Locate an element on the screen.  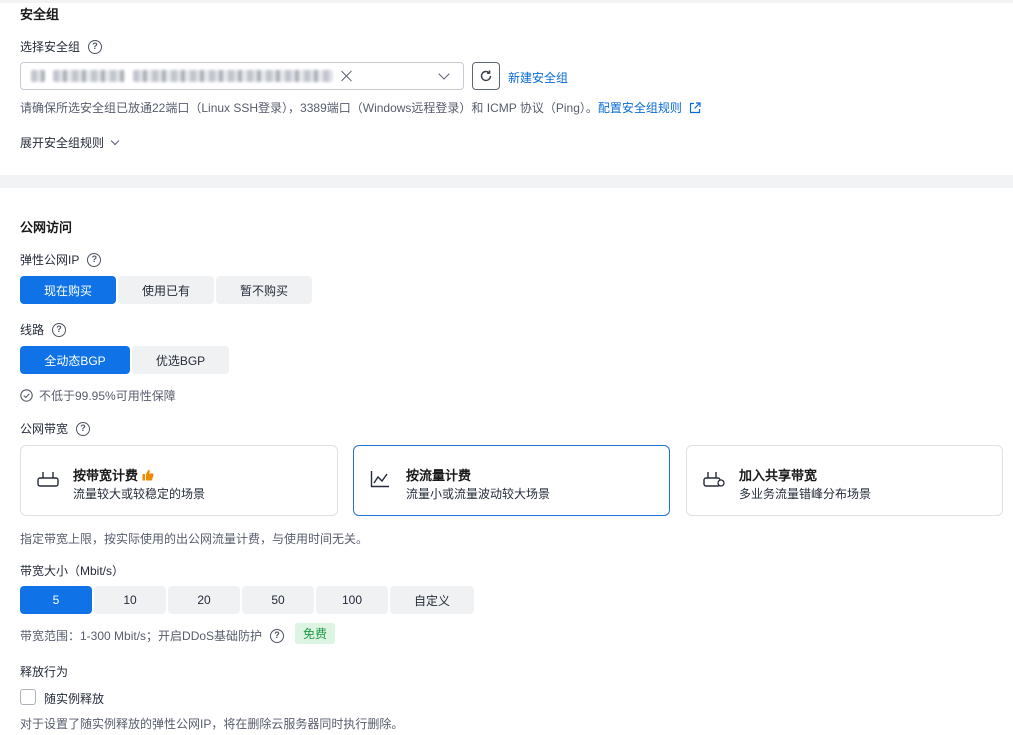
security-group-select is located at coordinates (242, 76).